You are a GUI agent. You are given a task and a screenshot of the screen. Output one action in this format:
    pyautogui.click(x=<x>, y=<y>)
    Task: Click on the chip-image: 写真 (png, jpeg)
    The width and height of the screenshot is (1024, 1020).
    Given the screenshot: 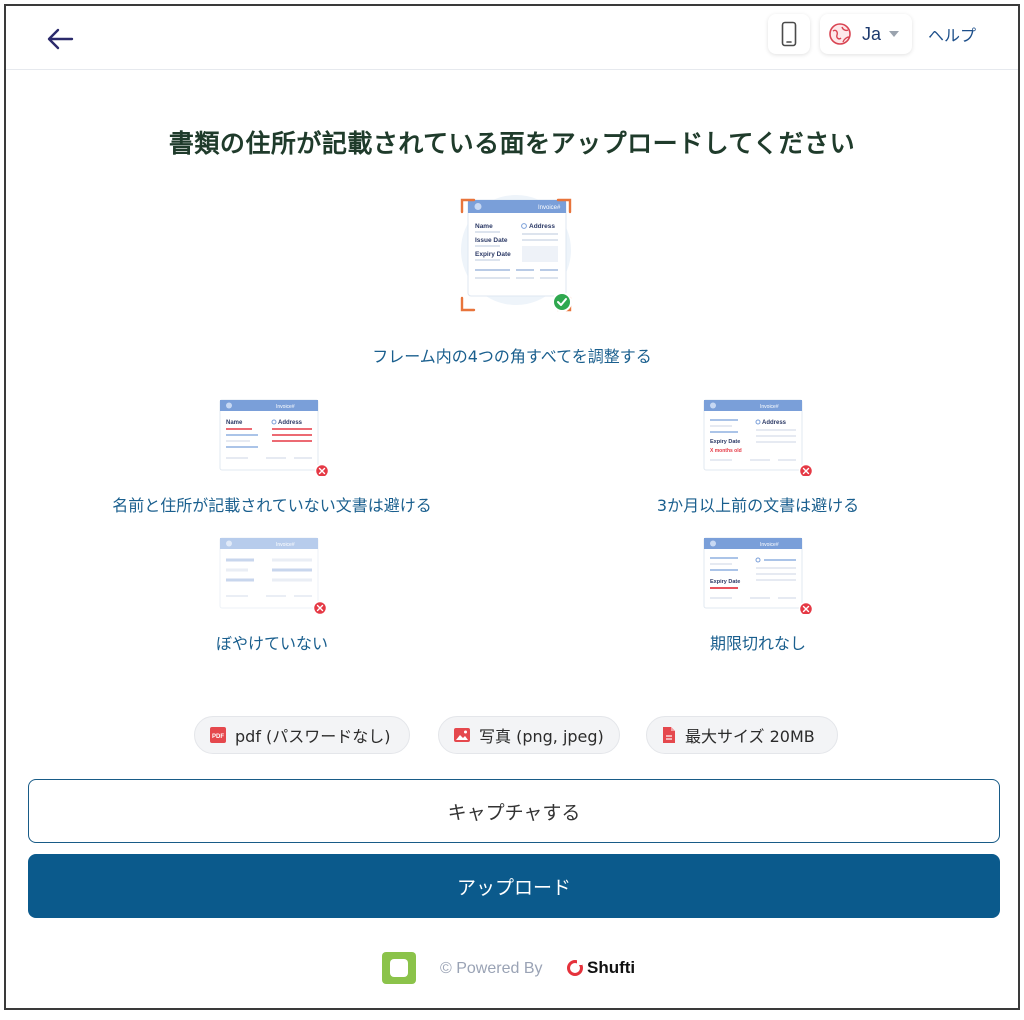 What is the action you would take?
    pyautogui.click(x=529, y=735)
    